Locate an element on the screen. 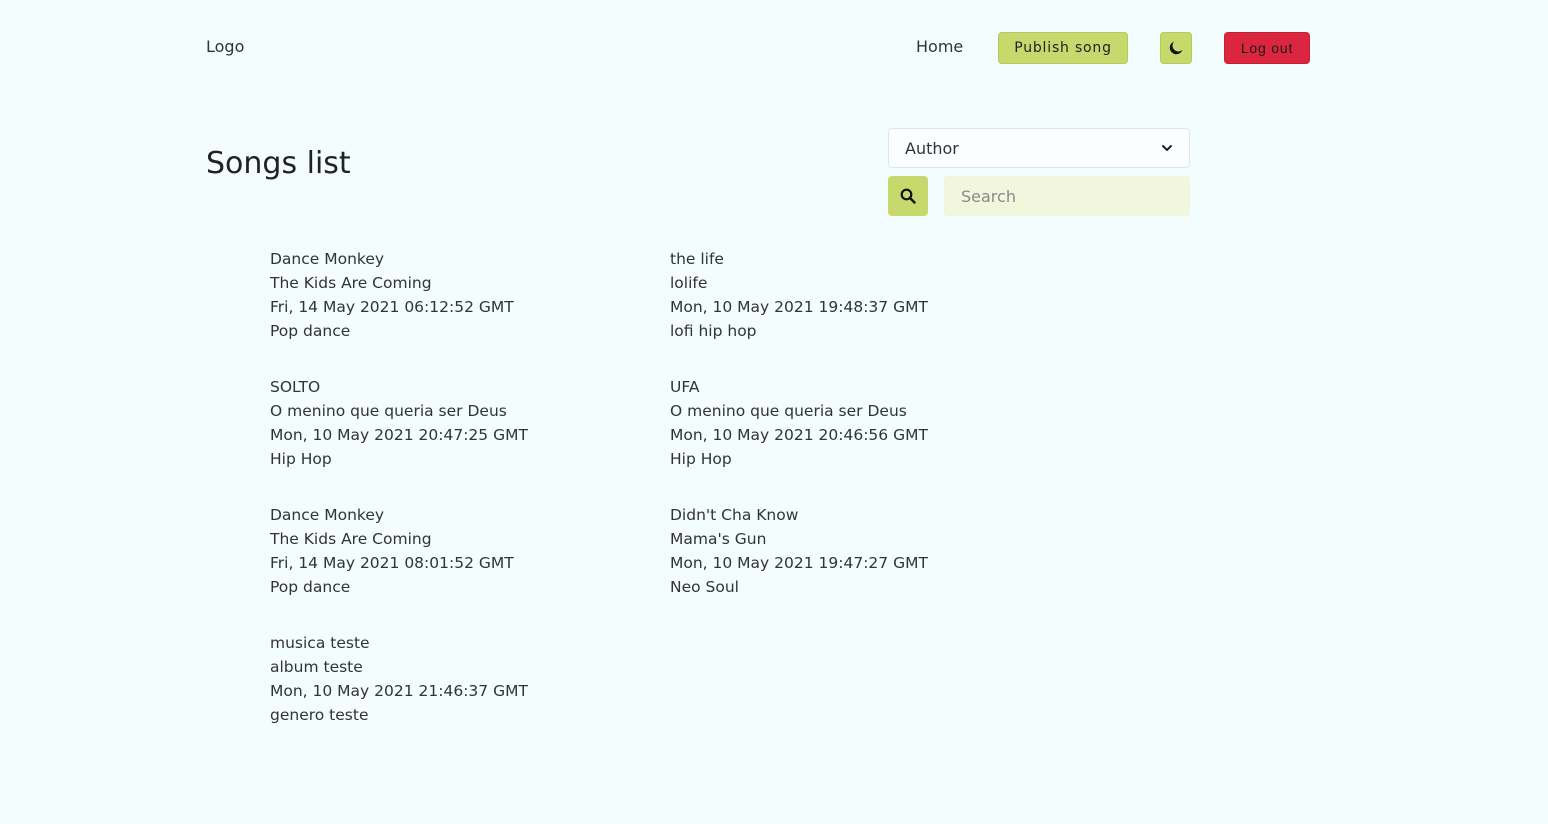 Image resolution: width=1548 pixels, height=824 pixels. search-button is located at coordinates (908, 196).